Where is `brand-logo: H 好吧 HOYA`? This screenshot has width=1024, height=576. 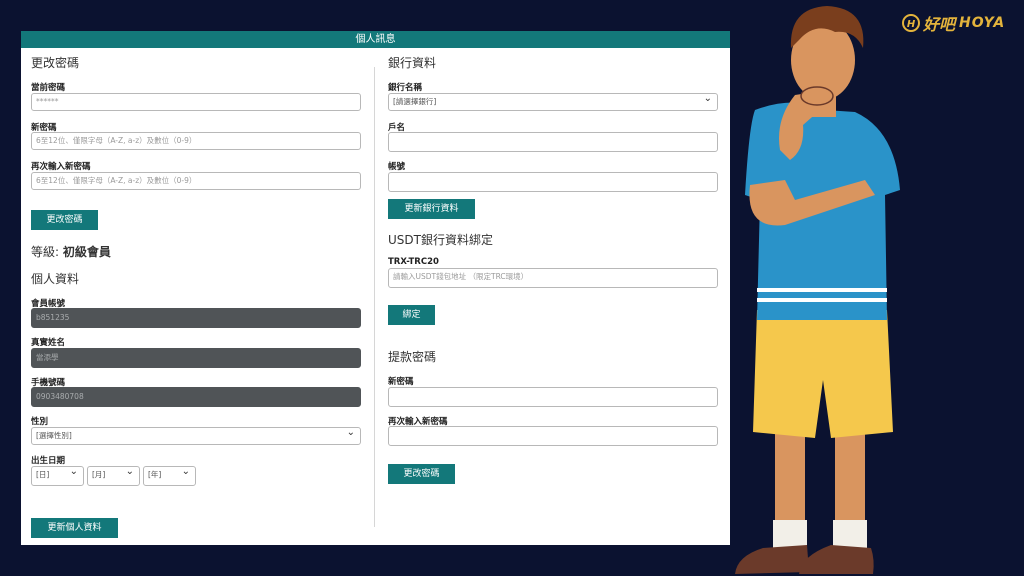 brand-logo: H 好吧 HOYA is located at coordinates (953, 23).